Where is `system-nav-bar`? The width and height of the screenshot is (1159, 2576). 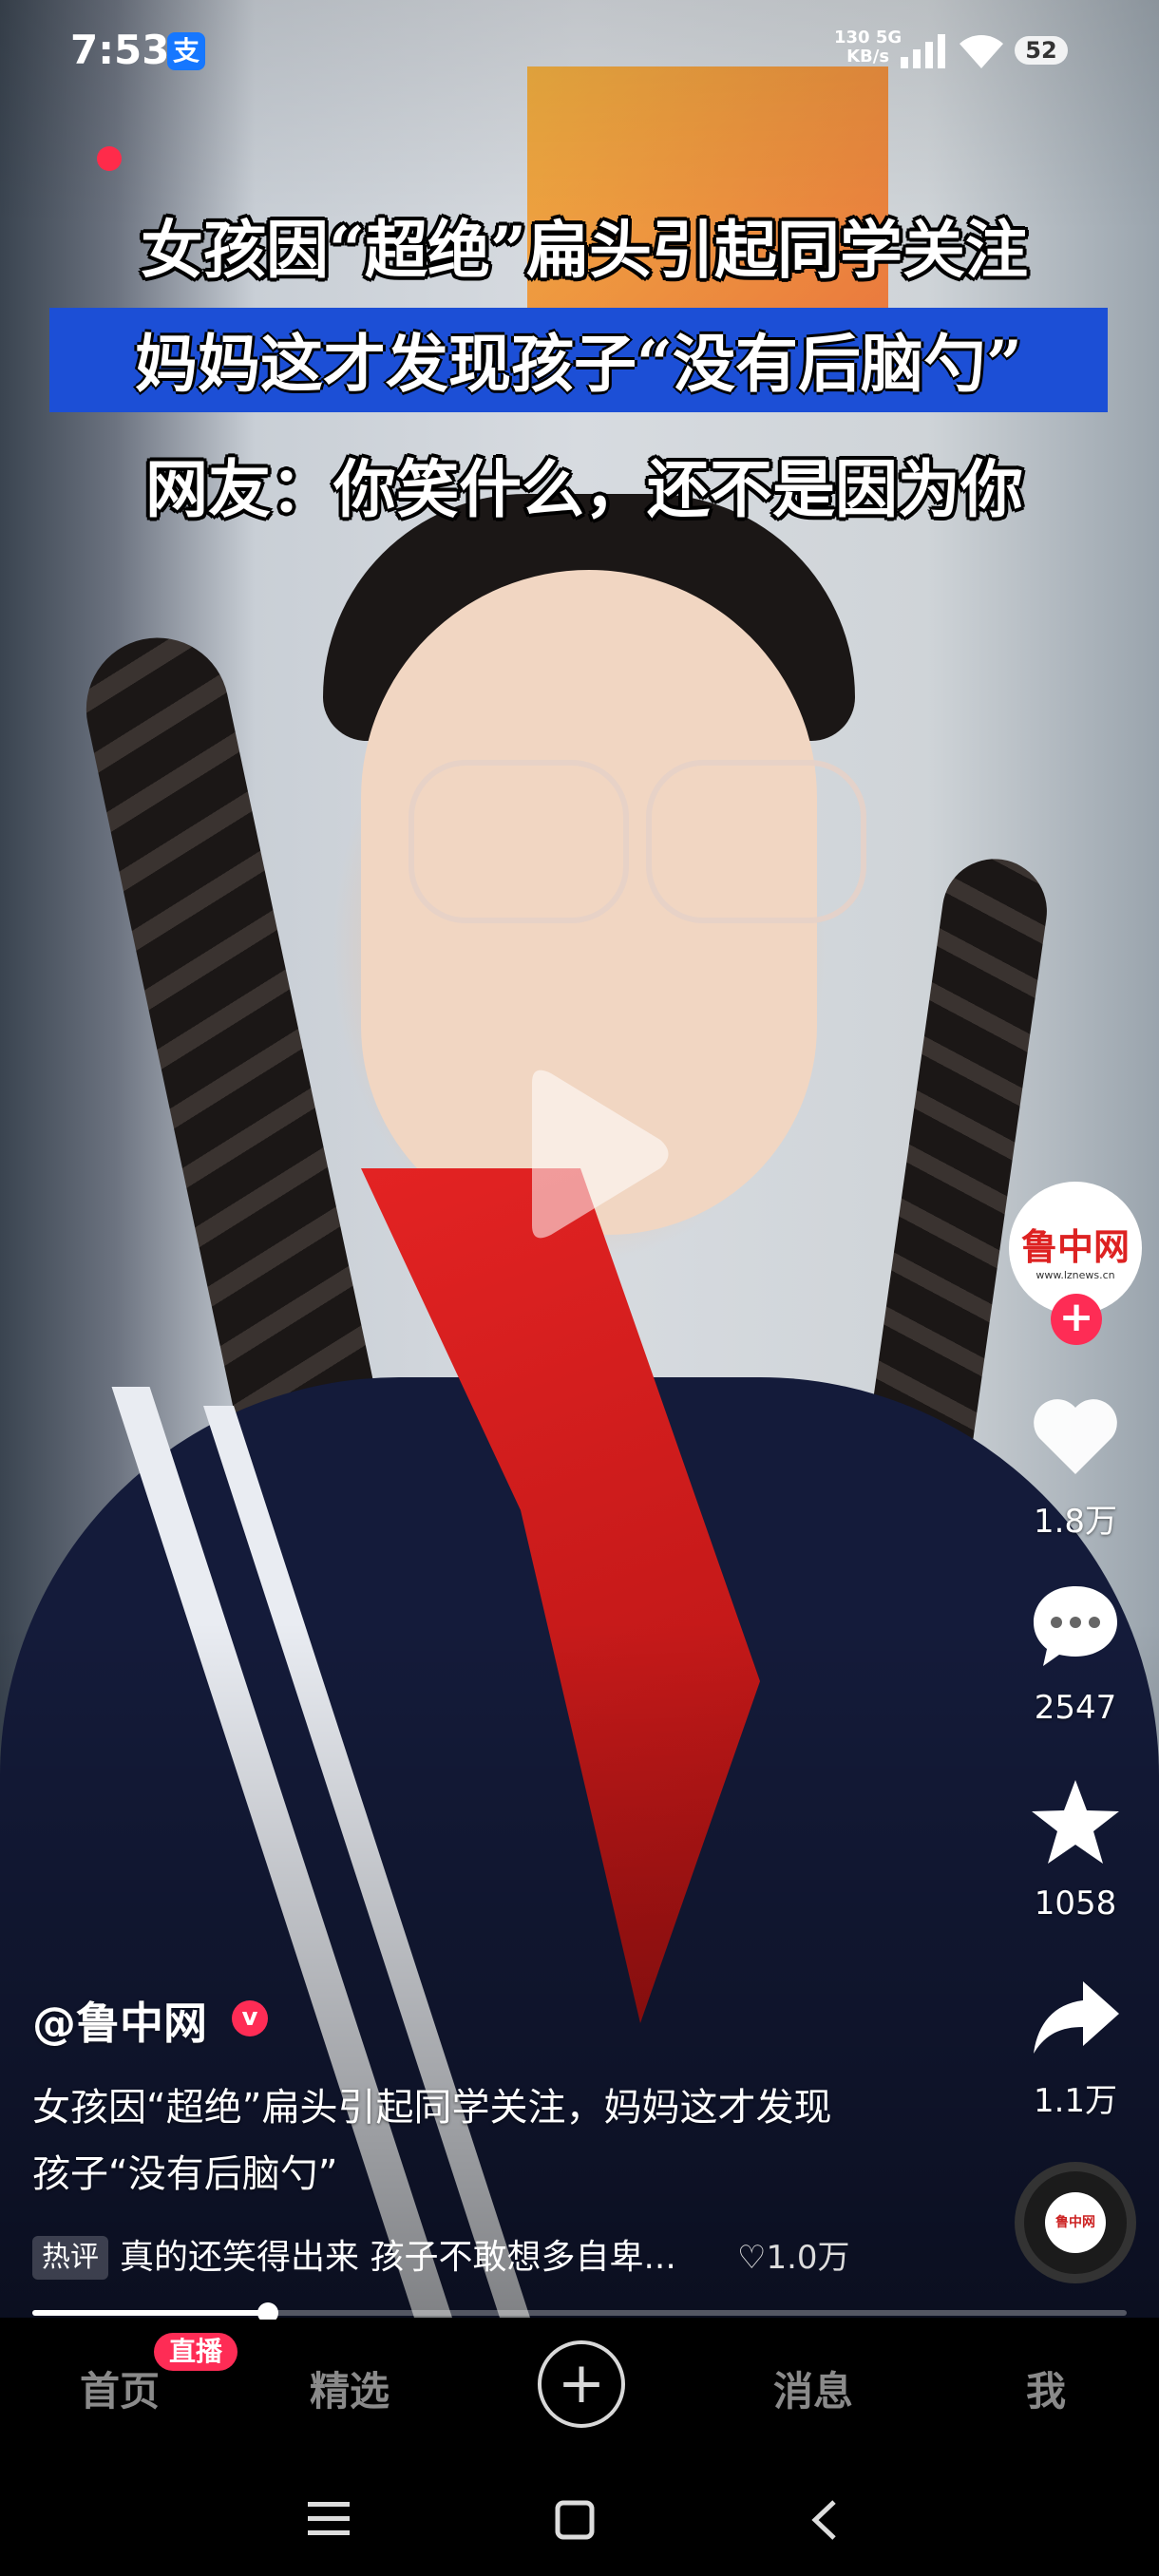
system-nav-bar is located at coordinates (579, 2514).